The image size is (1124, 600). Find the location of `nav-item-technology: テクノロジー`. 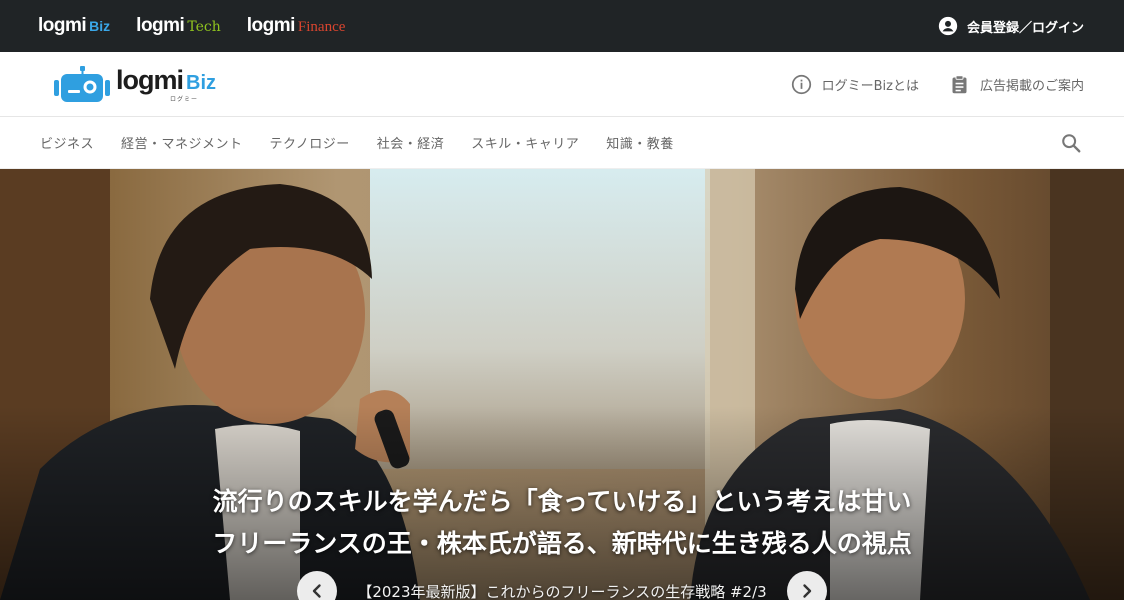

nav-item-technology: テクノロジー is located at coordinates (310, 142).